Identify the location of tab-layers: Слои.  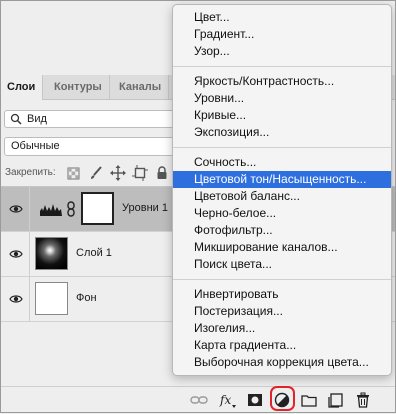
(22, 87).